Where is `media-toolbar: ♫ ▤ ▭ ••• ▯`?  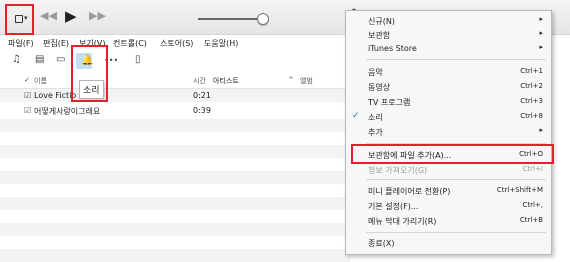
media-toolbar: ♫ ▤ ▭ ••• ▯ is located at coordinates (175, 61).